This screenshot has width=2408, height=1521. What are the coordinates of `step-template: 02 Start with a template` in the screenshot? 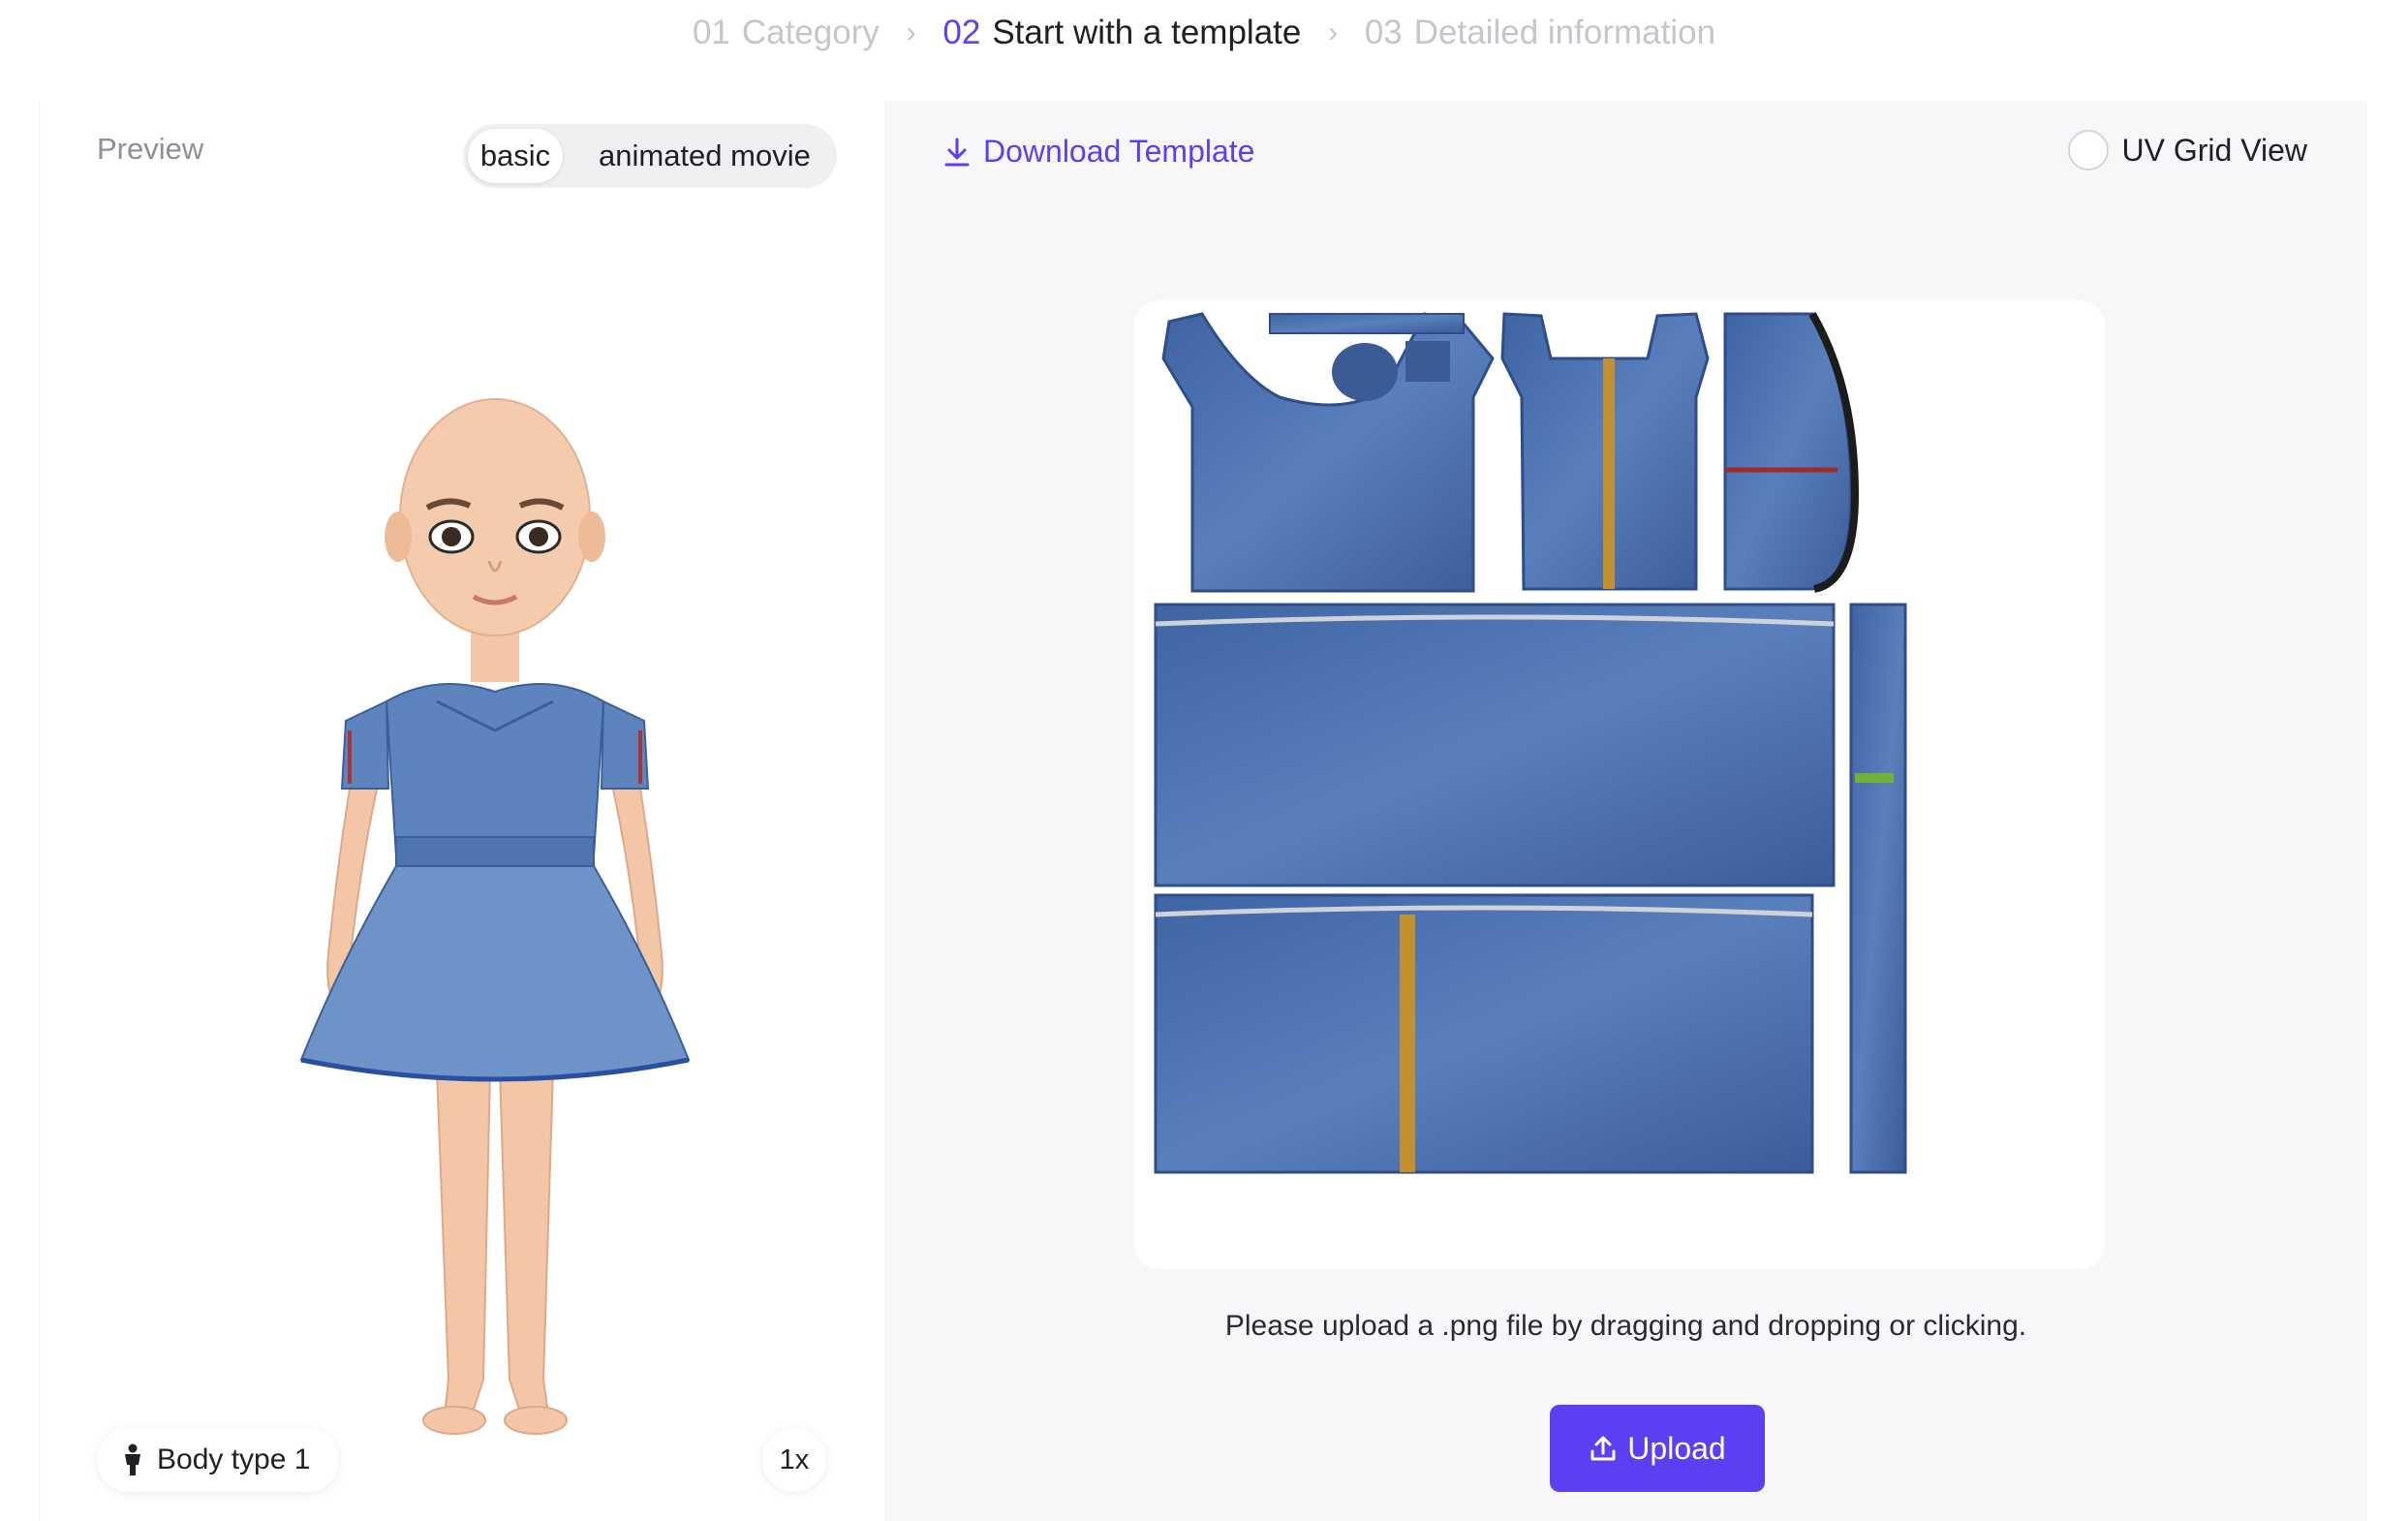 It's located at (1121, 33).